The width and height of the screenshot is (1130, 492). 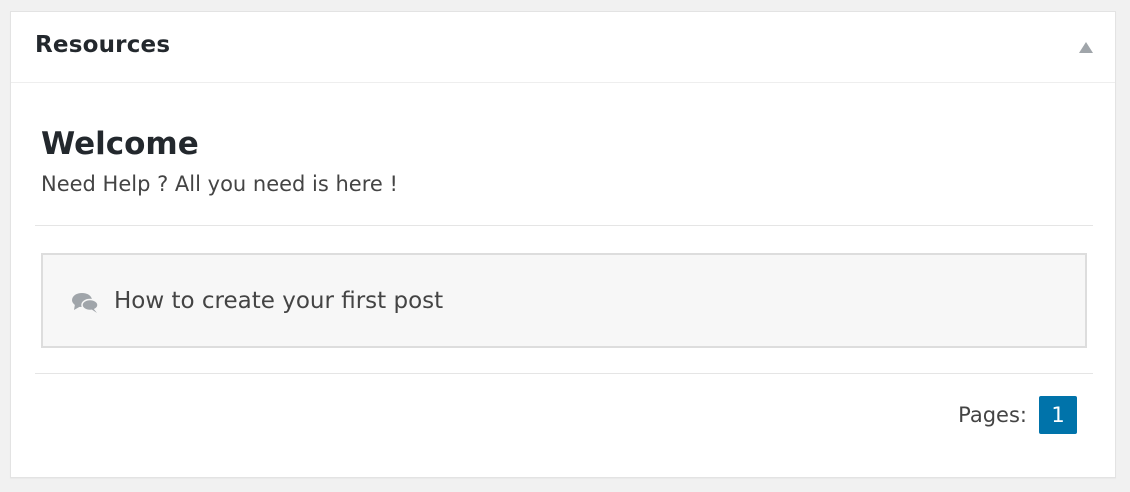 I want to click on post-link-label: How to create your first post, so click(x=279, y=301).